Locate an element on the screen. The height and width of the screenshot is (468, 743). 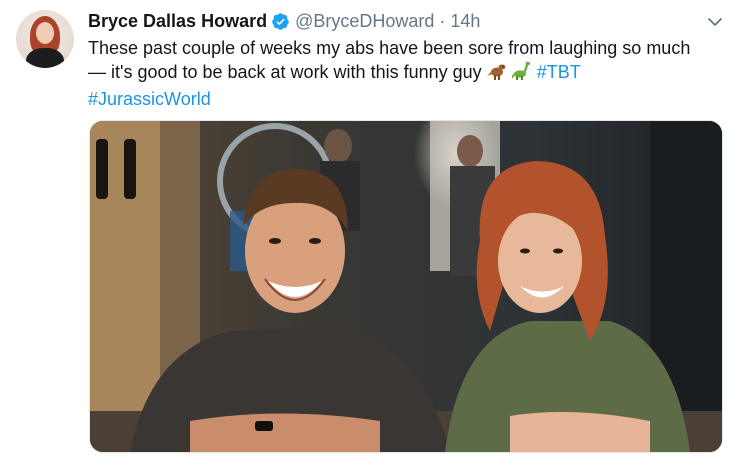
author-handle: @BryceDHoward is located at coordinates (364, 21).